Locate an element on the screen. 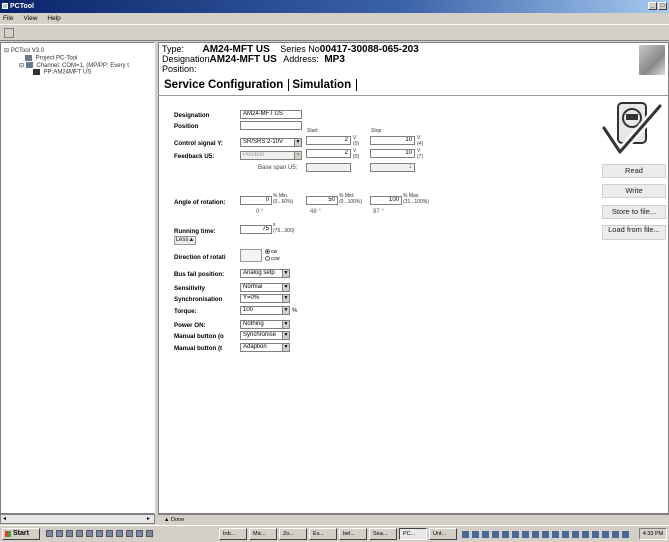  angle-mid-input: 50 is located at coordinates (322, 200).